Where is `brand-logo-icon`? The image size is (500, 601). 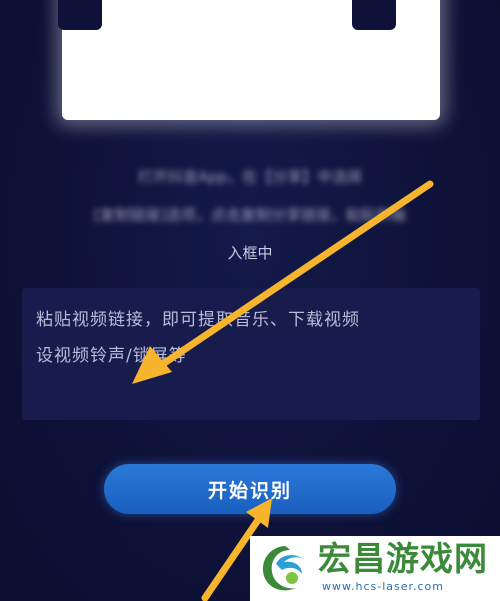
brand-logo-icon is located at coordinates (283, 568).